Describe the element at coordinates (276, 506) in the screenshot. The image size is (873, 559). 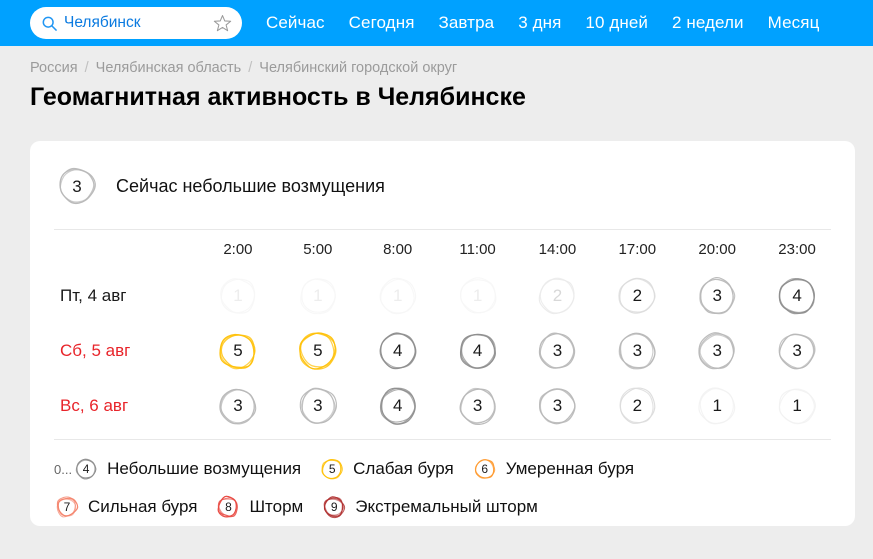
I see `legend-label: Шторм` at that location.